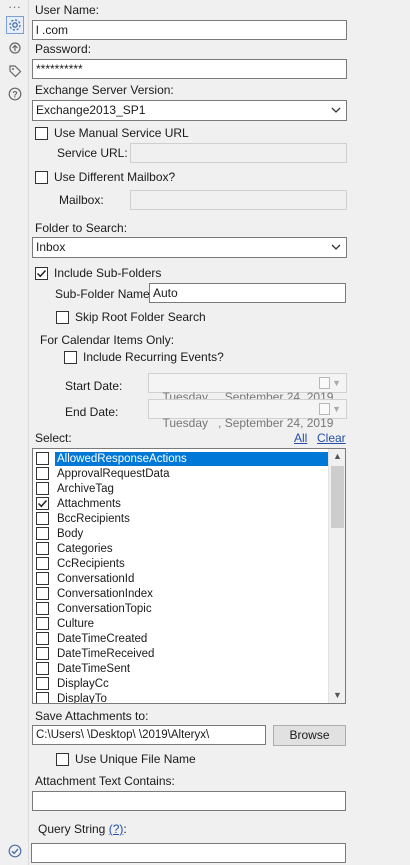 Image resolution: width=410 pixels, height=865 pixels. Describe the element at coordinates (309, 735) in the screenshot. I see `browse-button: Browse` at that location.